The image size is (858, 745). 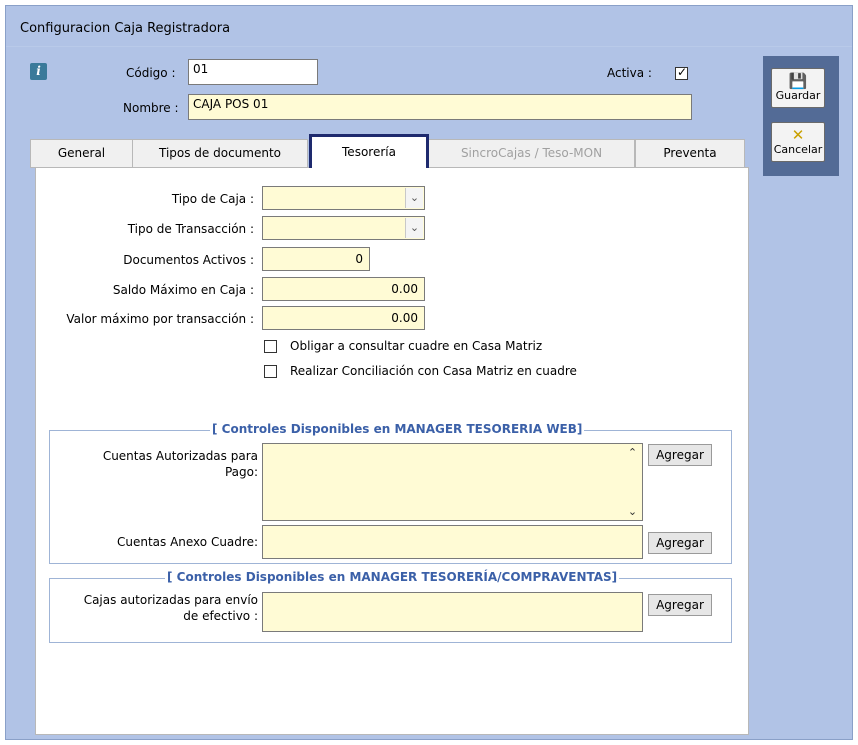 I want to click on agregar-cuentas-anexo-button: Agregar, so click(x=680, y=543).